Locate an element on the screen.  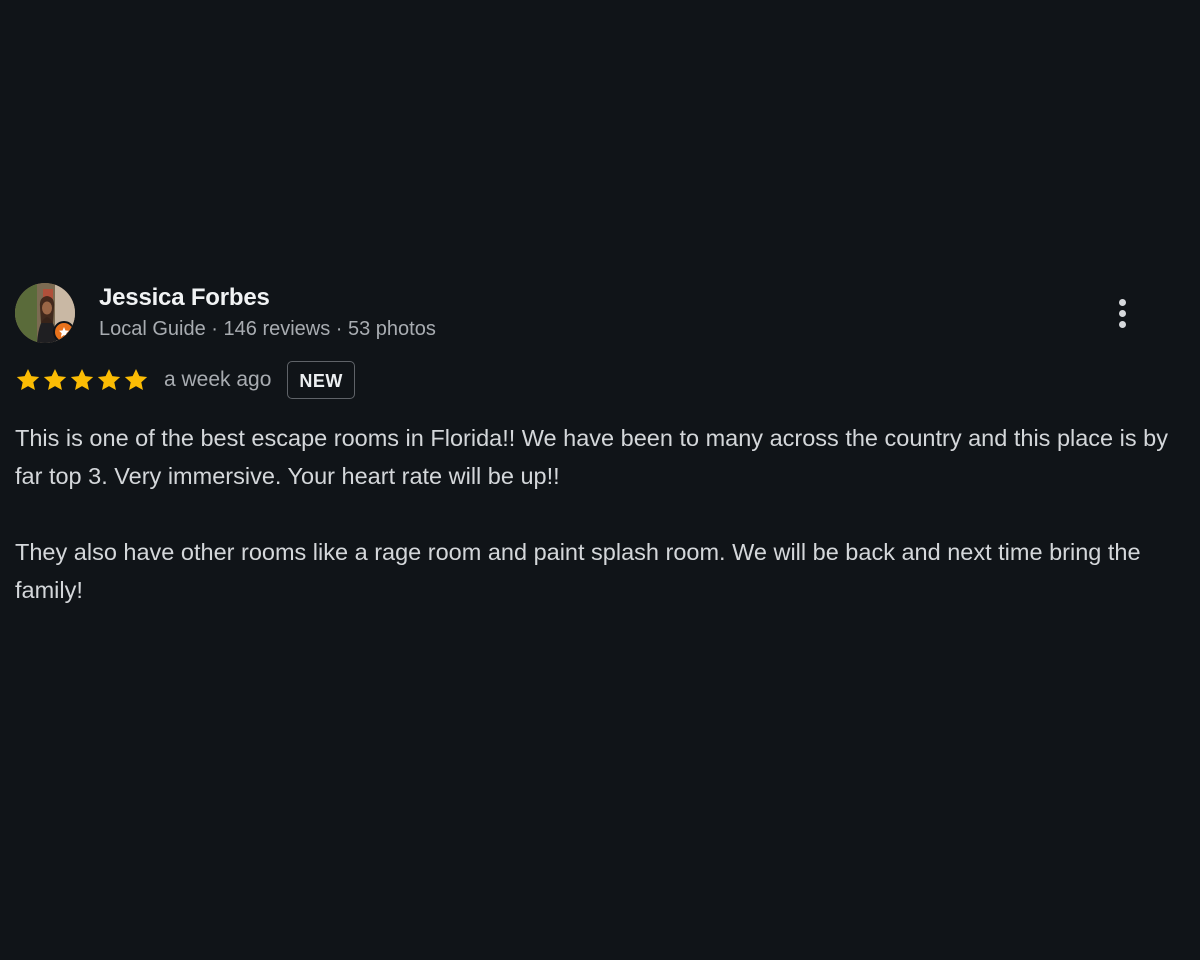
new-badge: NEW is located at coordinates (321, 380).